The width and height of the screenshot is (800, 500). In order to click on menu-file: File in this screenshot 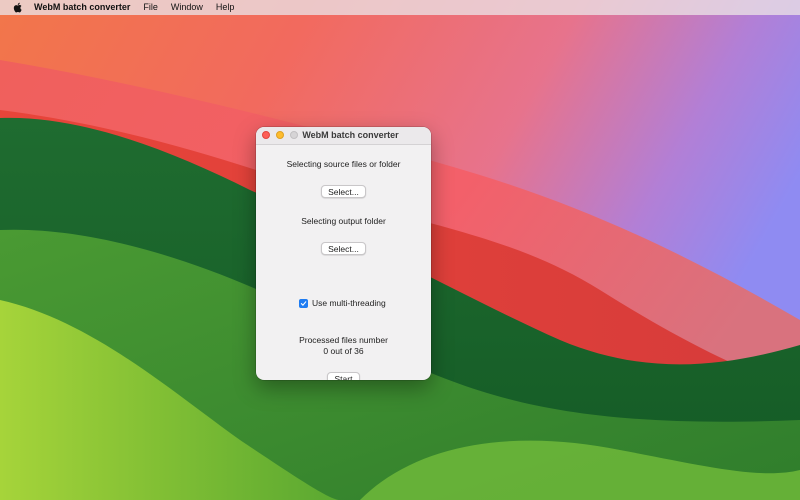, I will do `click(150, 7)`.